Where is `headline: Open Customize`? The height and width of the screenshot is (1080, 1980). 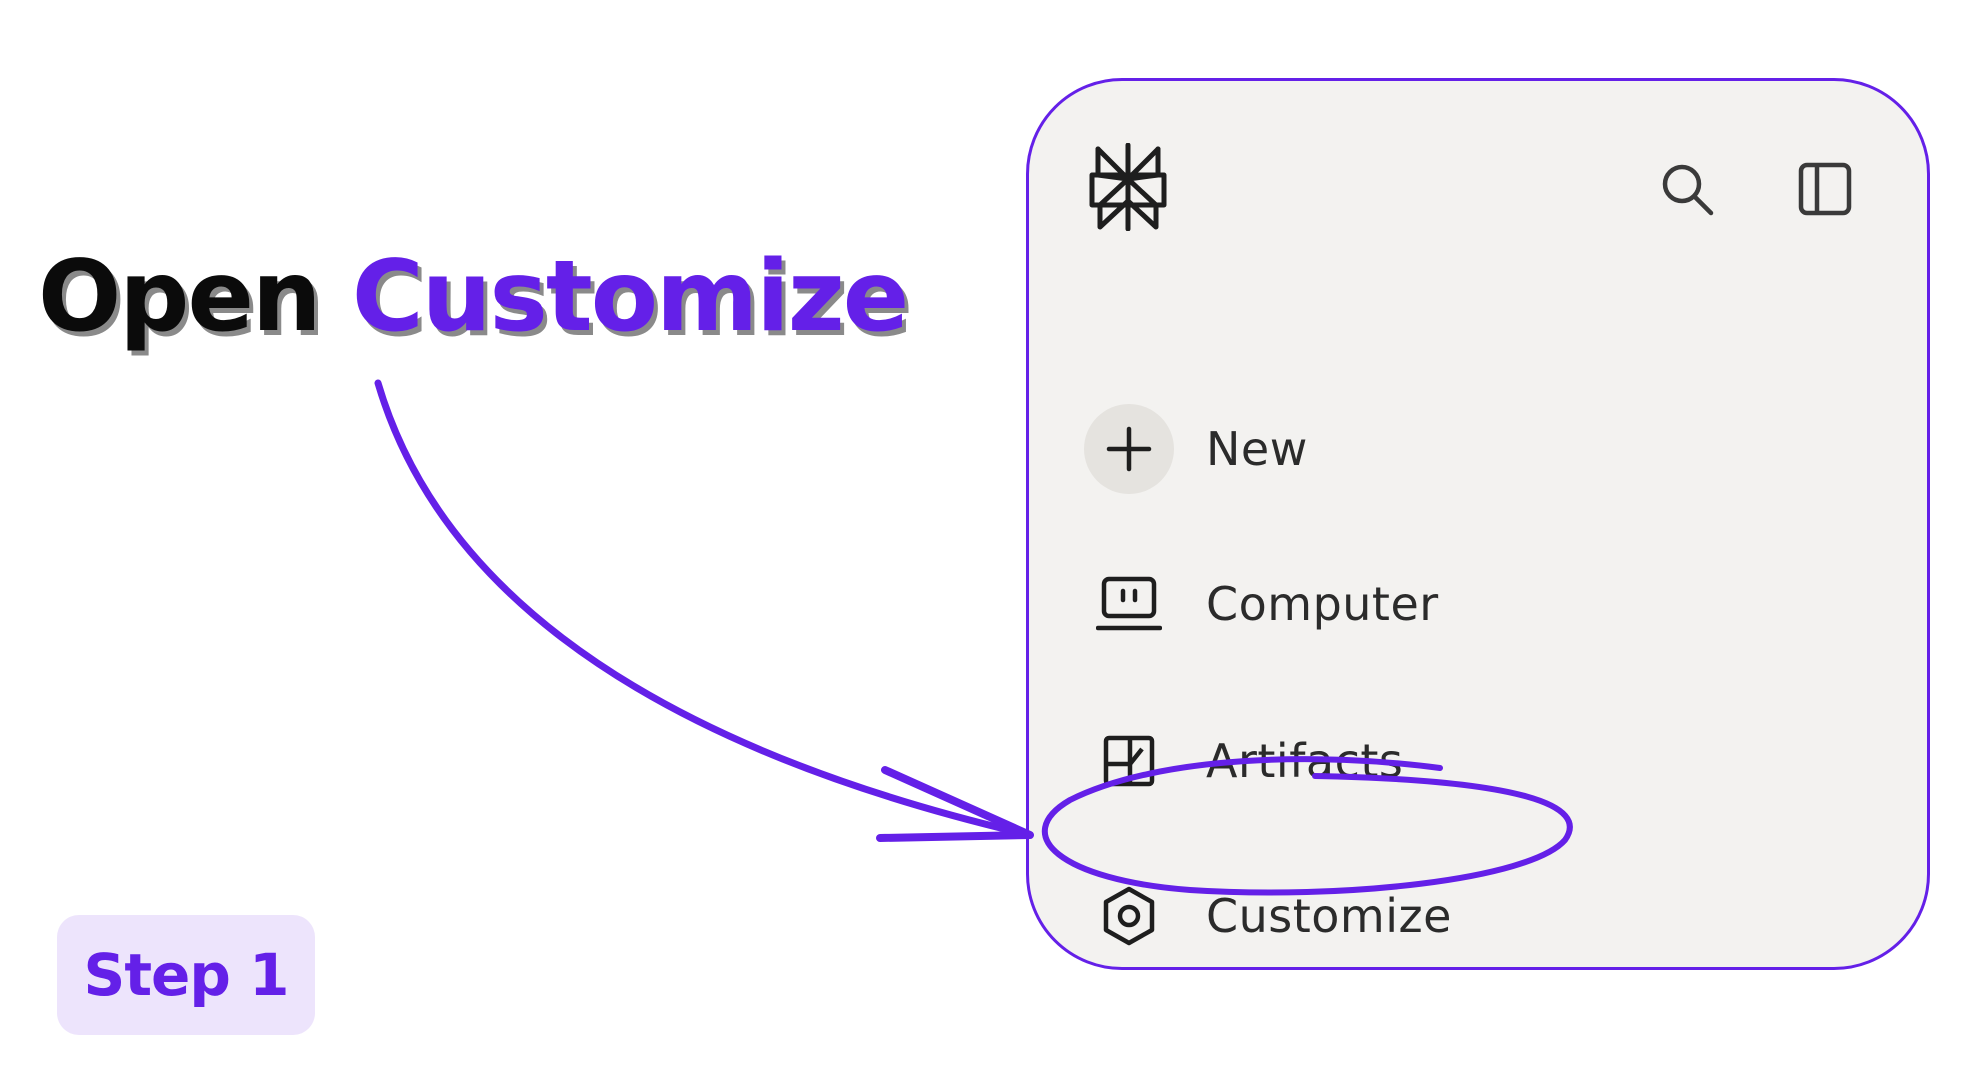
headline: Open Customize is located at coordinates (473, 297).